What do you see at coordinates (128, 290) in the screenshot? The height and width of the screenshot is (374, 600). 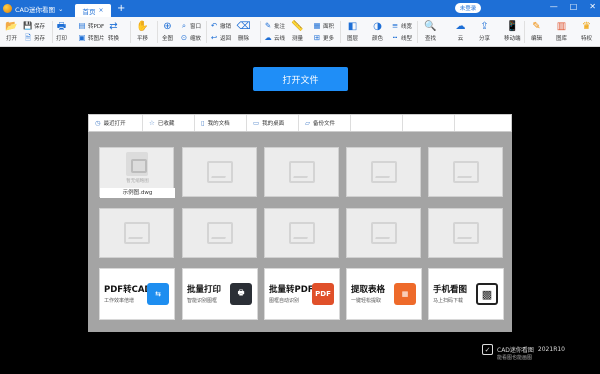 I see `promo-title: PDF转CAD` at bounding box center [128, 290].